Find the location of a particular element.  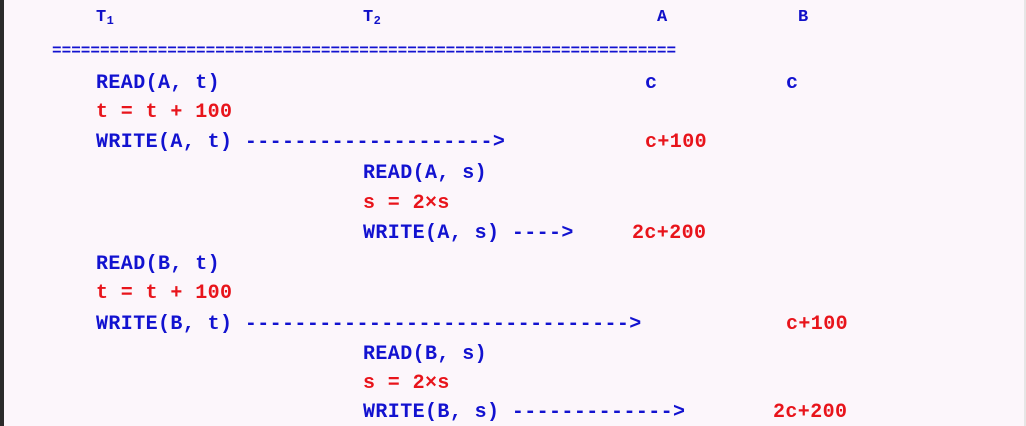

t2-write-a: WRITE(A, s) ----> is located at coordinates (468, 233).